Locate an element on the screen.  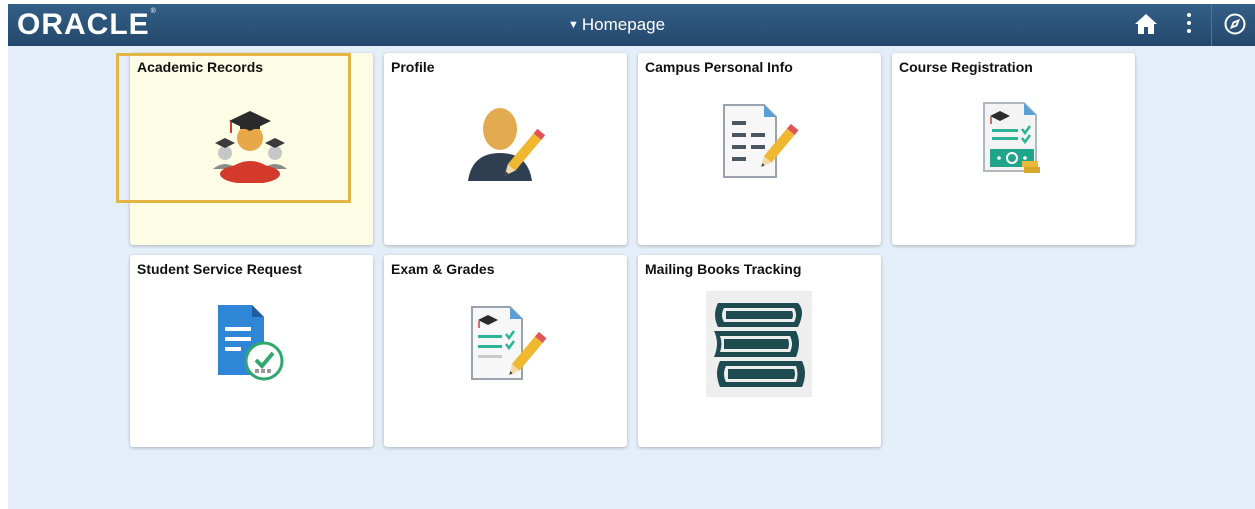
tile-title: Profile is located at coordinates (413, 67).